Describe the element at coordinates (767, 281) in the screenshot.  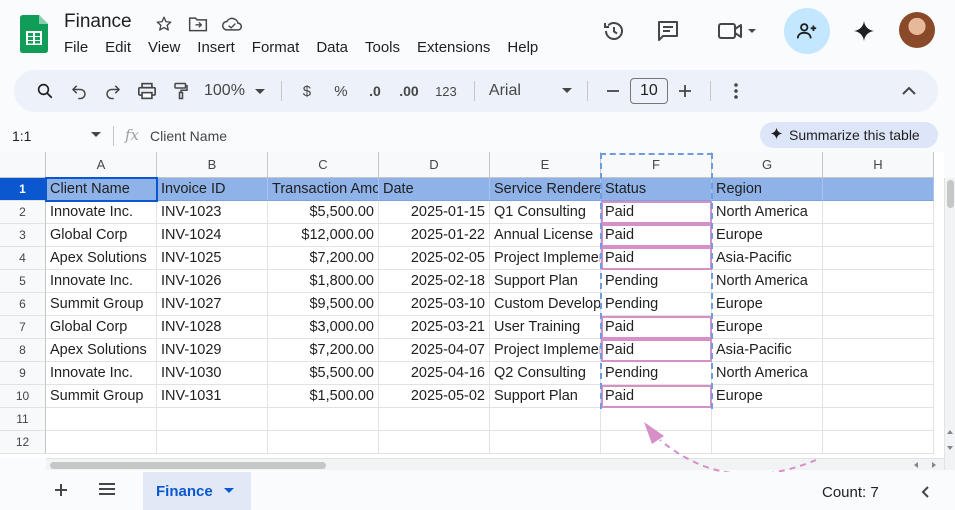
I see `cell-g5: North America` at that location.